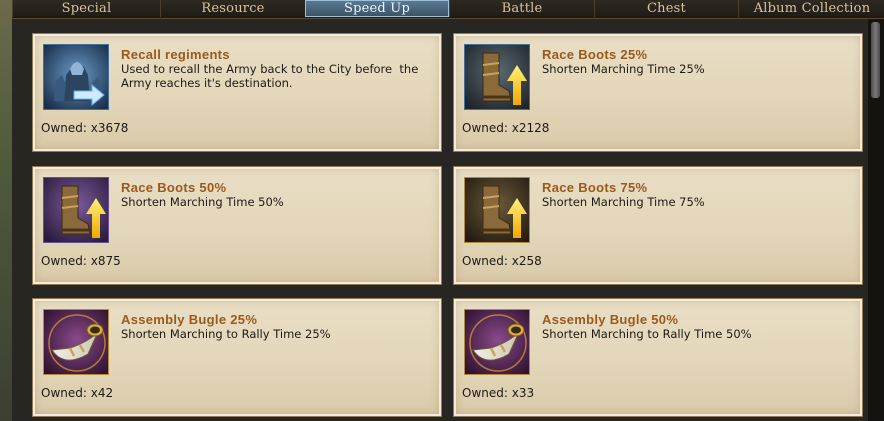  What do you see at coordinates (86, 8) in the screenshot?
I see `tab-special: Special` at bounding box center [86, 8].